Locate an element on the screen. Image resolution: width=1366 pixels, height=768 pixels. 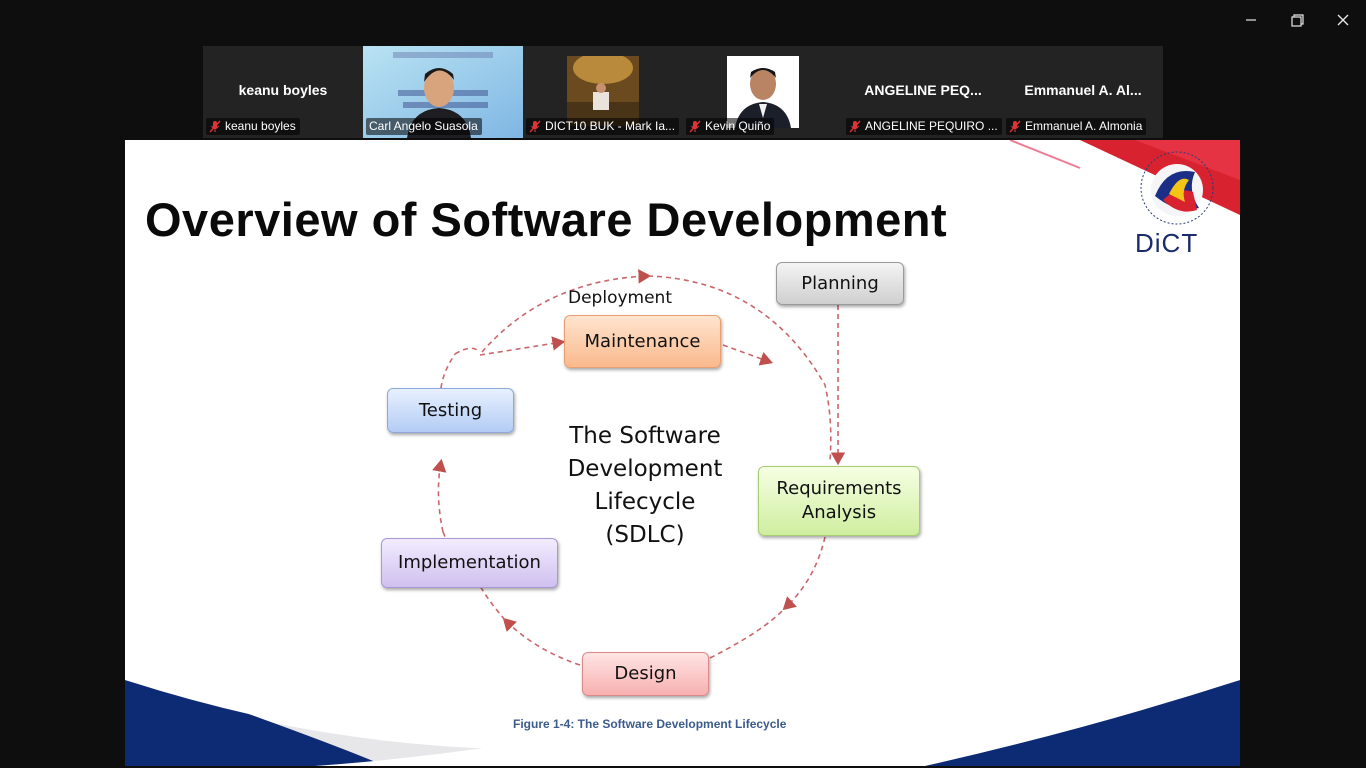
close-button is located at coordinates (1343, 20).